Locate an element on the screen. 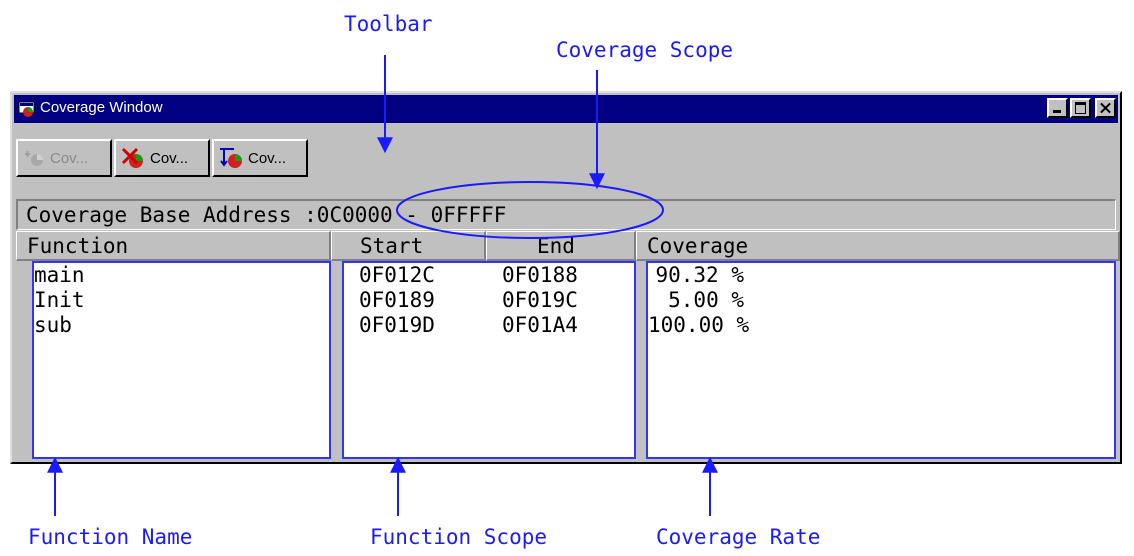 This screenshot has height=556, width=1134. minimize-icon is located at coordinates (1057, 108).